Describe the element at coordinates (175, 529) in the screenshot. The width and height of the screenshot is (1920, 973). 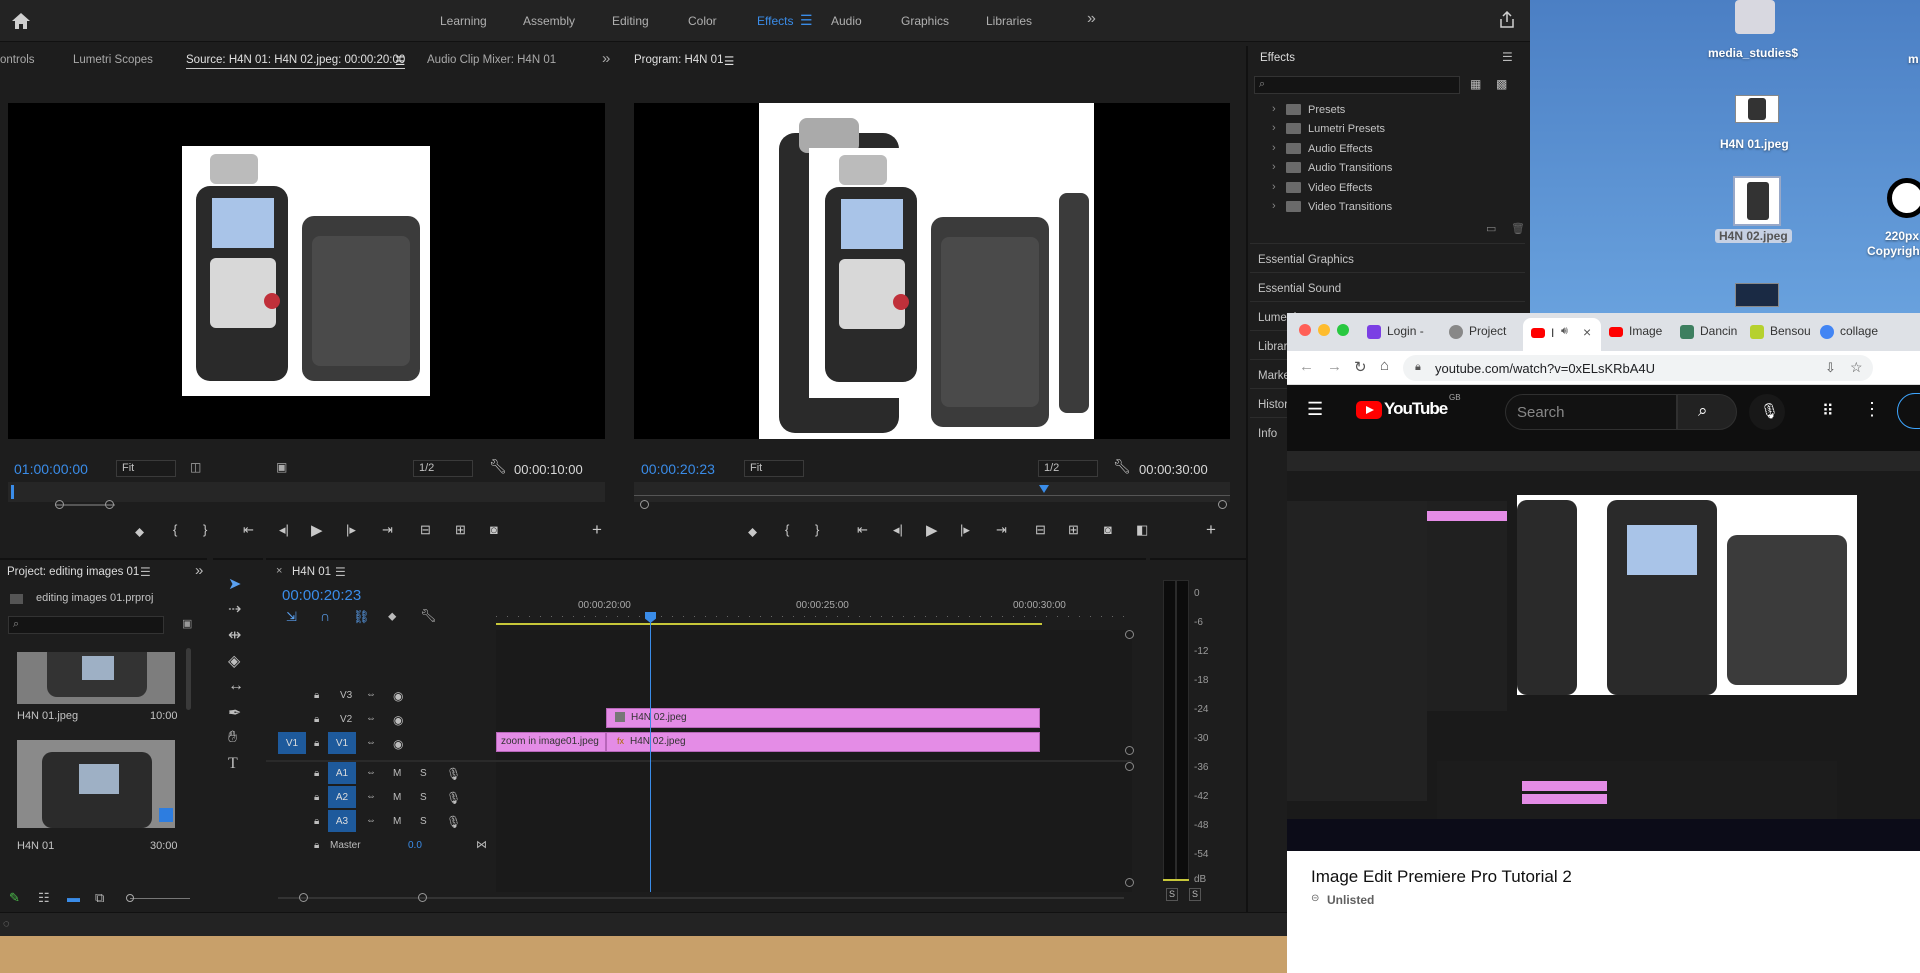
I see `mark-in-icon: {` at that location.